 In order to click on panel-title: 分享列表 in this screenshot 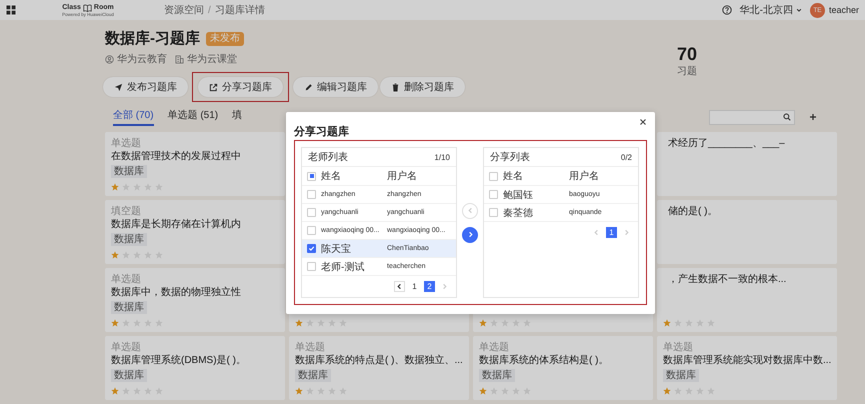, I will do `click(510, 157)`.